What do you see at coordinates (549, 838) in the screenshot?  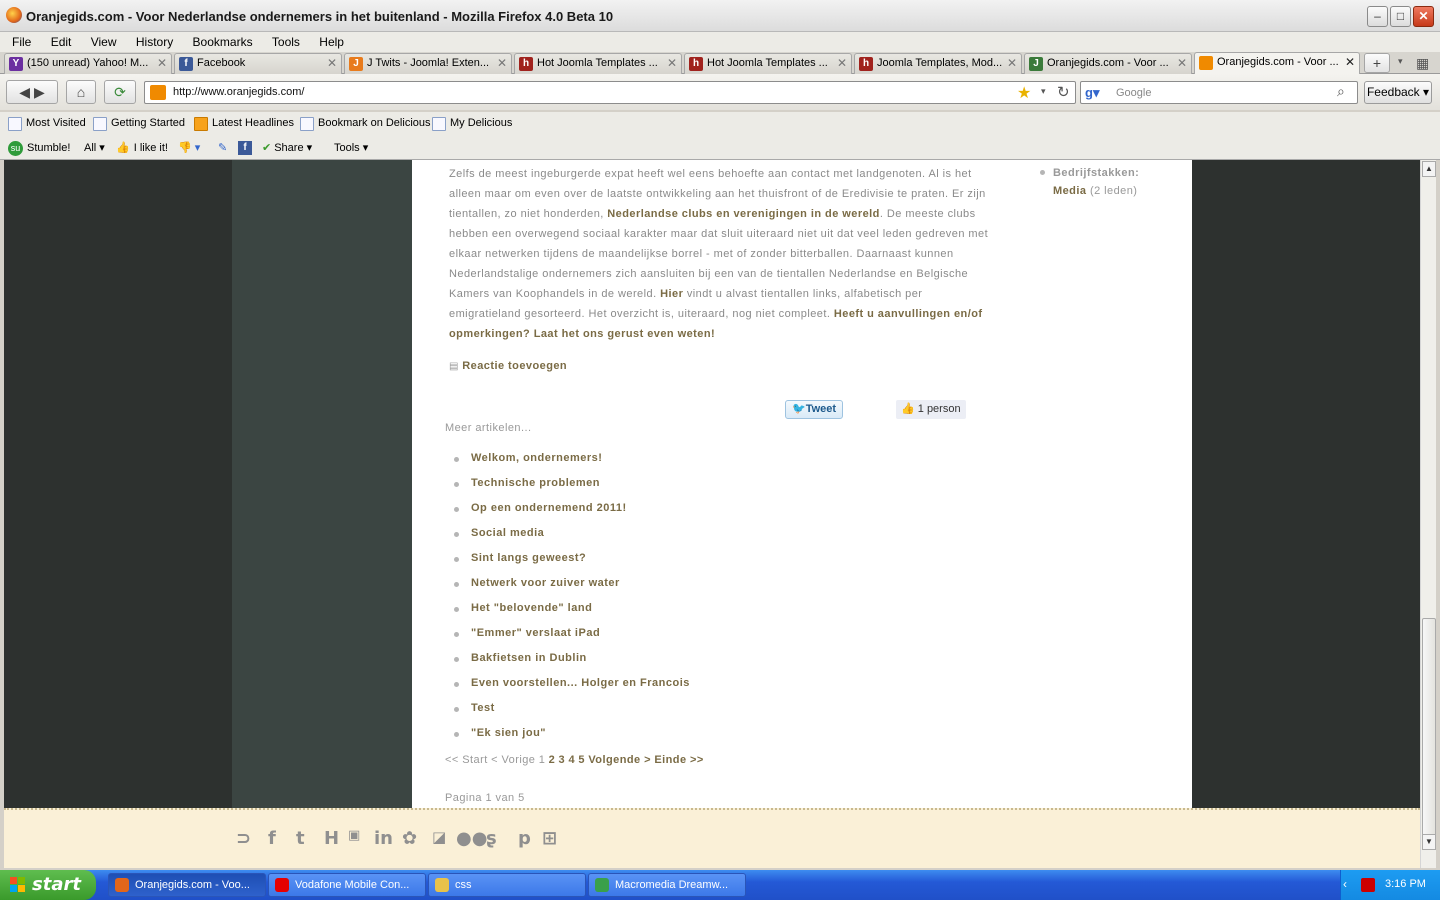 I see `sitemap-icon: ⊞` at bounding box center [549, 838].